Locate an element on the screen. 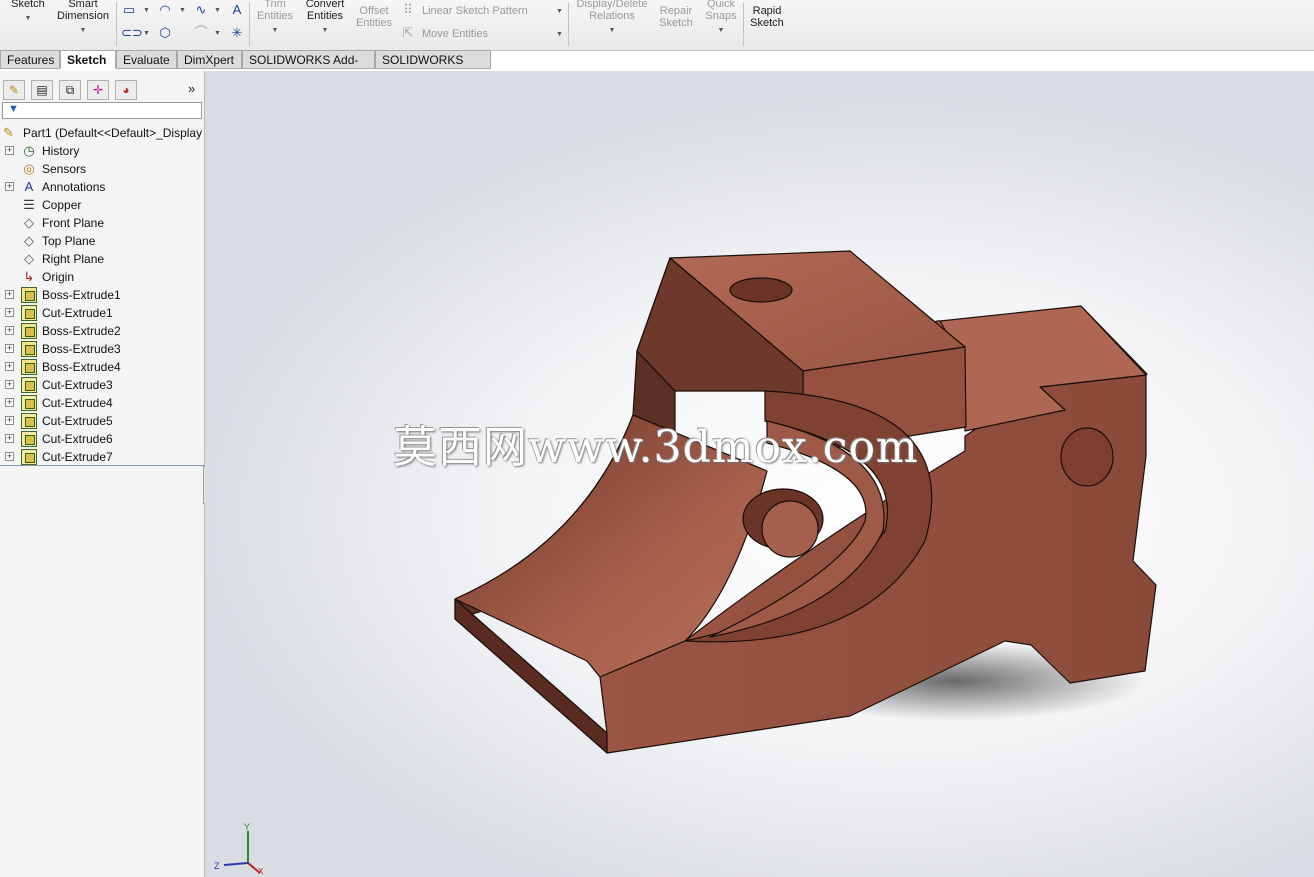  triad-z-axis is located at coordinates (236, 864).